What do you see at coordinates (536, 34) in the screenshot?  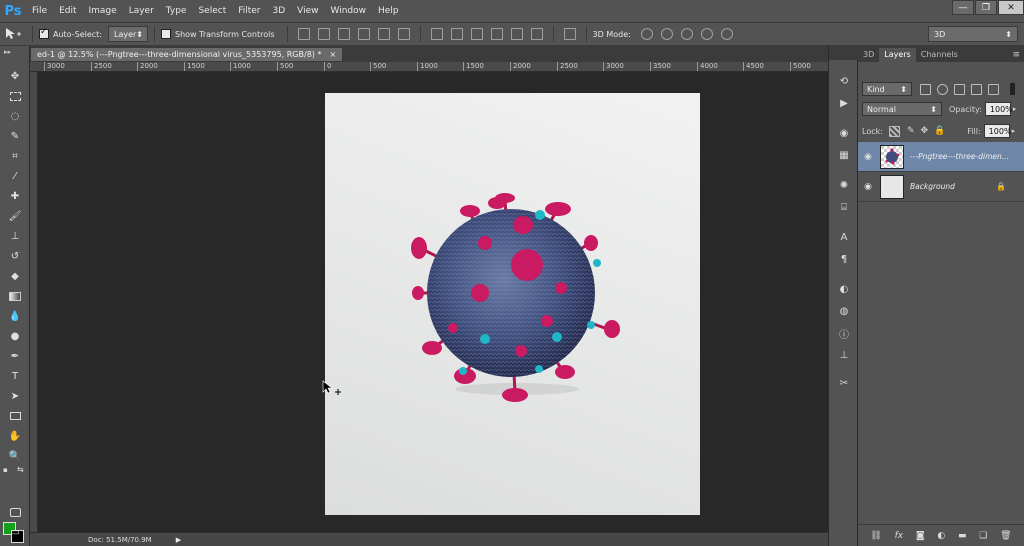 I see `distribute-right-icon` at bounding box center [536, 34].